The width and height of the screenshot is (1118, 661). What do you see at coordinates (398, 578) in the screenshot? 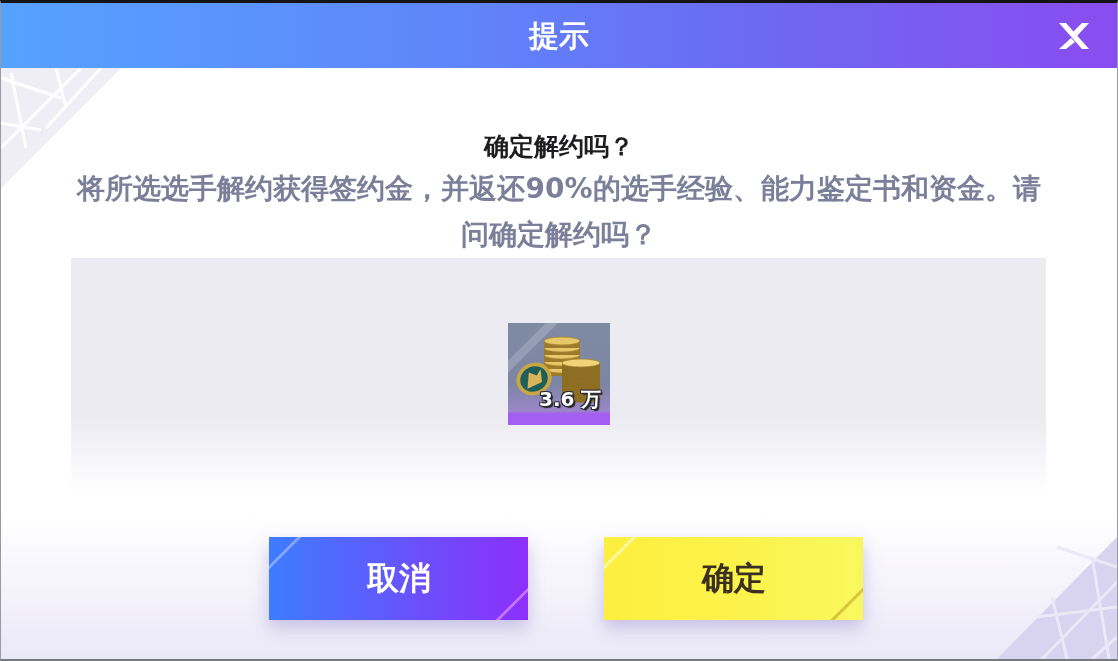
I see `cancel-button: 取消` at bounding box center [398, 578].